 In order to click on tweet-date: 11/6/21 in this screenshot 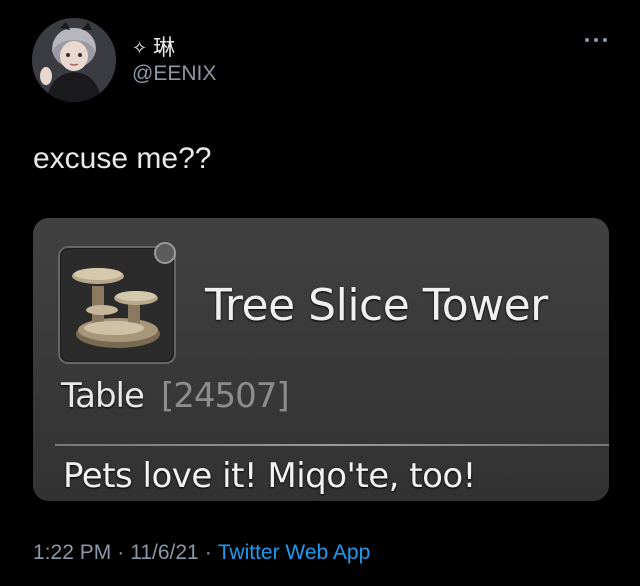, I will do `click(164, 552)`.